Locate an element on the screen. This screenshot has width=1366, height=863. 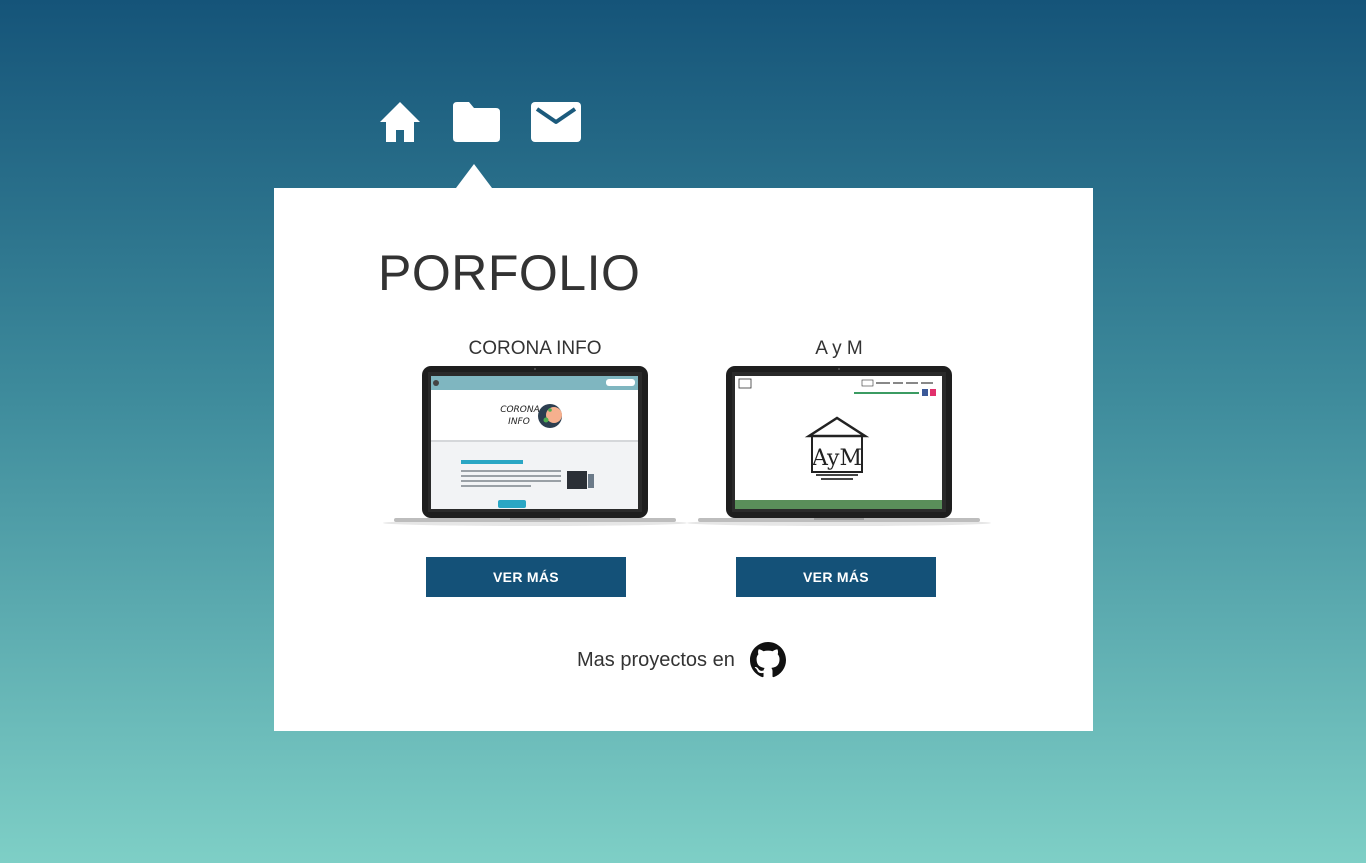
project-card-corona-info: CORONA INFO CORONA INFO is located at coordinates (535, 433).